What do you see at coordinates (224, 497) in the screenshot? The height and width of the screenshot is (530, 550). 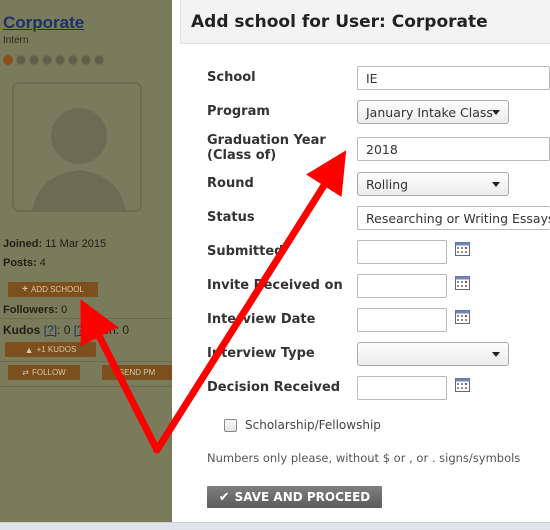 I see `checkmark-icon: ✔` at bounding box center [224, 497].